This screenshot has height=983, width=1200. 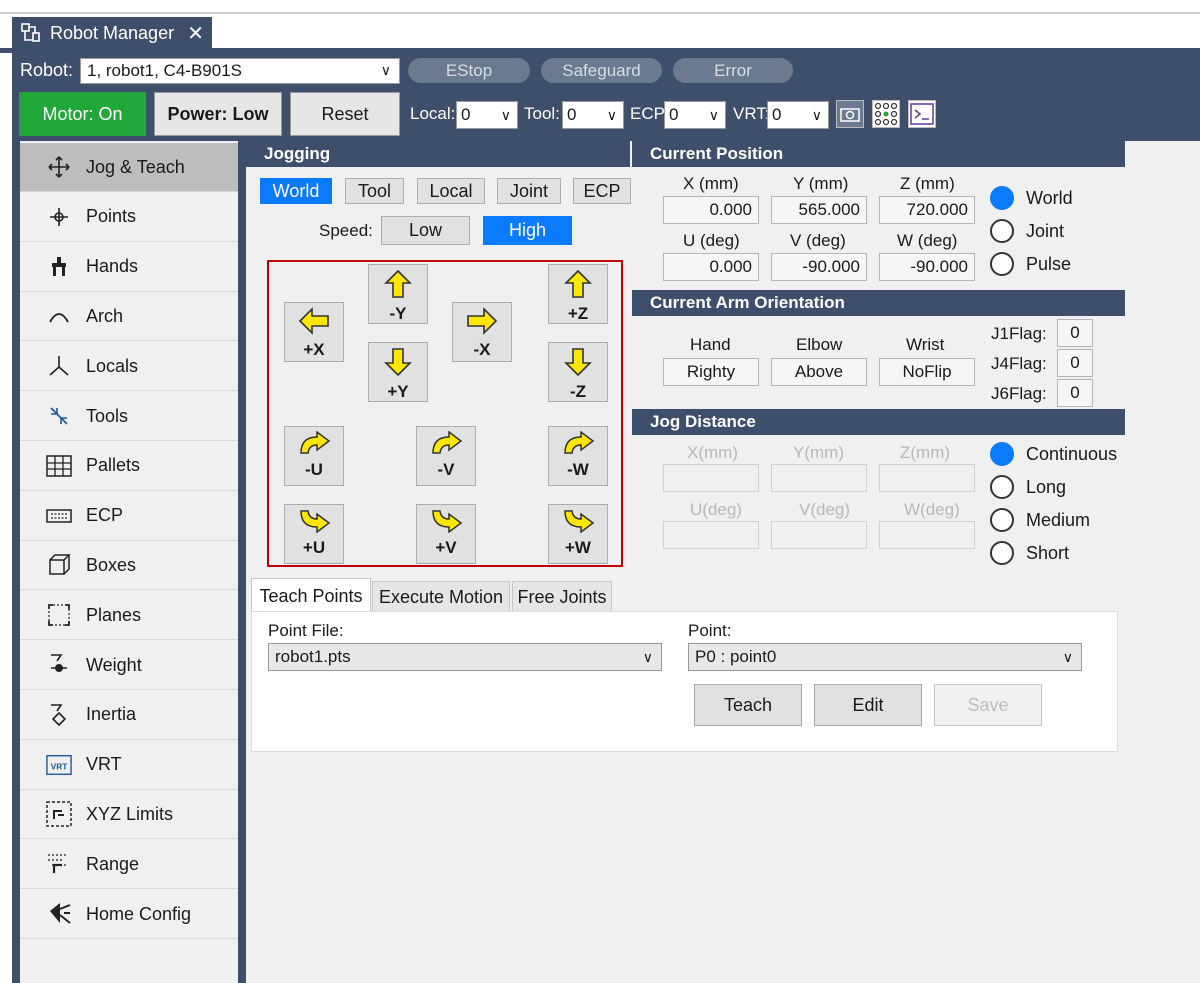 What do you see at coordinates (850, 114) in the screenshot?
I see `camera-icon` at bounding box center [850, 114].